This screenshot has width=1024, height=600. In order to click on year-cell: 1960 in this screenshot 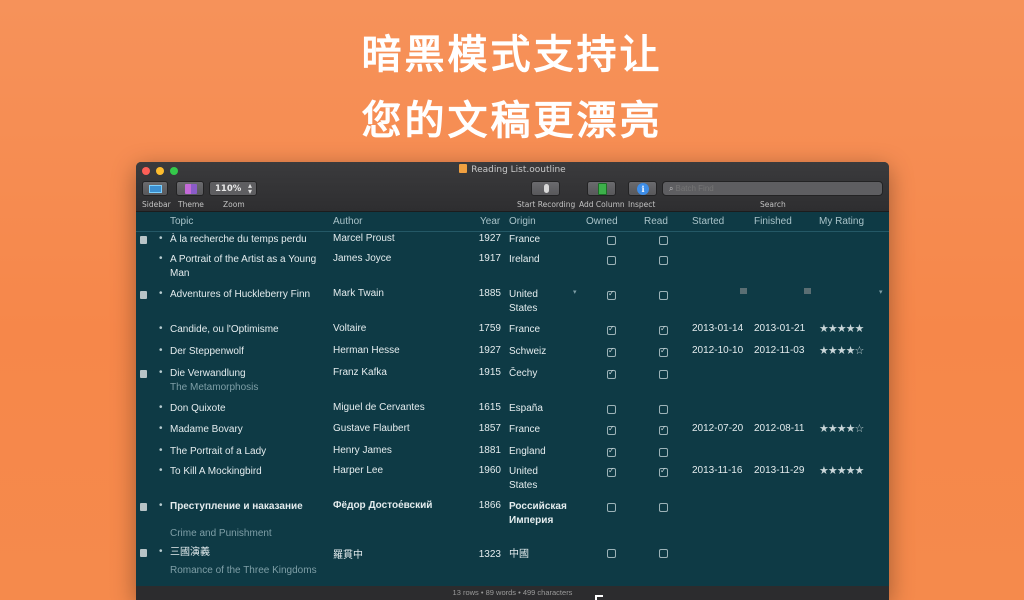, I will do `click(483, 470)`.